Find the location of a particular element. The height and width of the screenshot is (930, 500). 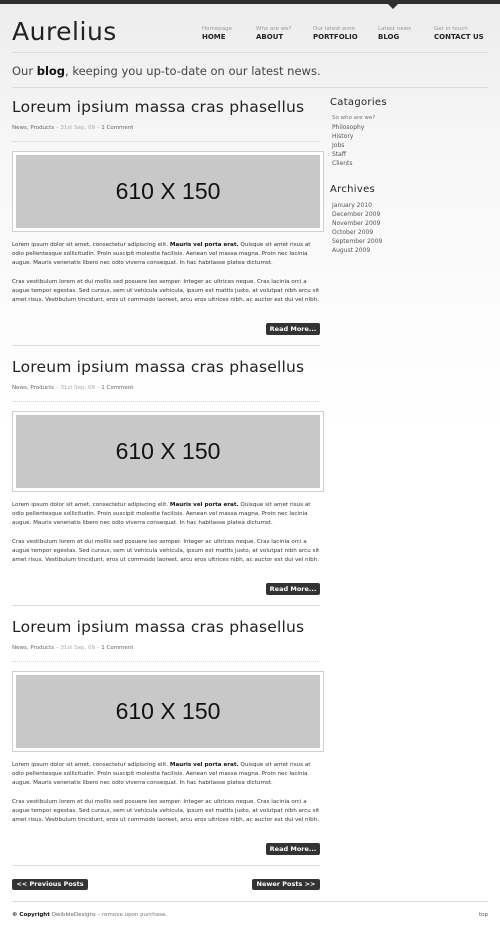

nav-label: PORTFOLIO is located at coordinates (335, 37).